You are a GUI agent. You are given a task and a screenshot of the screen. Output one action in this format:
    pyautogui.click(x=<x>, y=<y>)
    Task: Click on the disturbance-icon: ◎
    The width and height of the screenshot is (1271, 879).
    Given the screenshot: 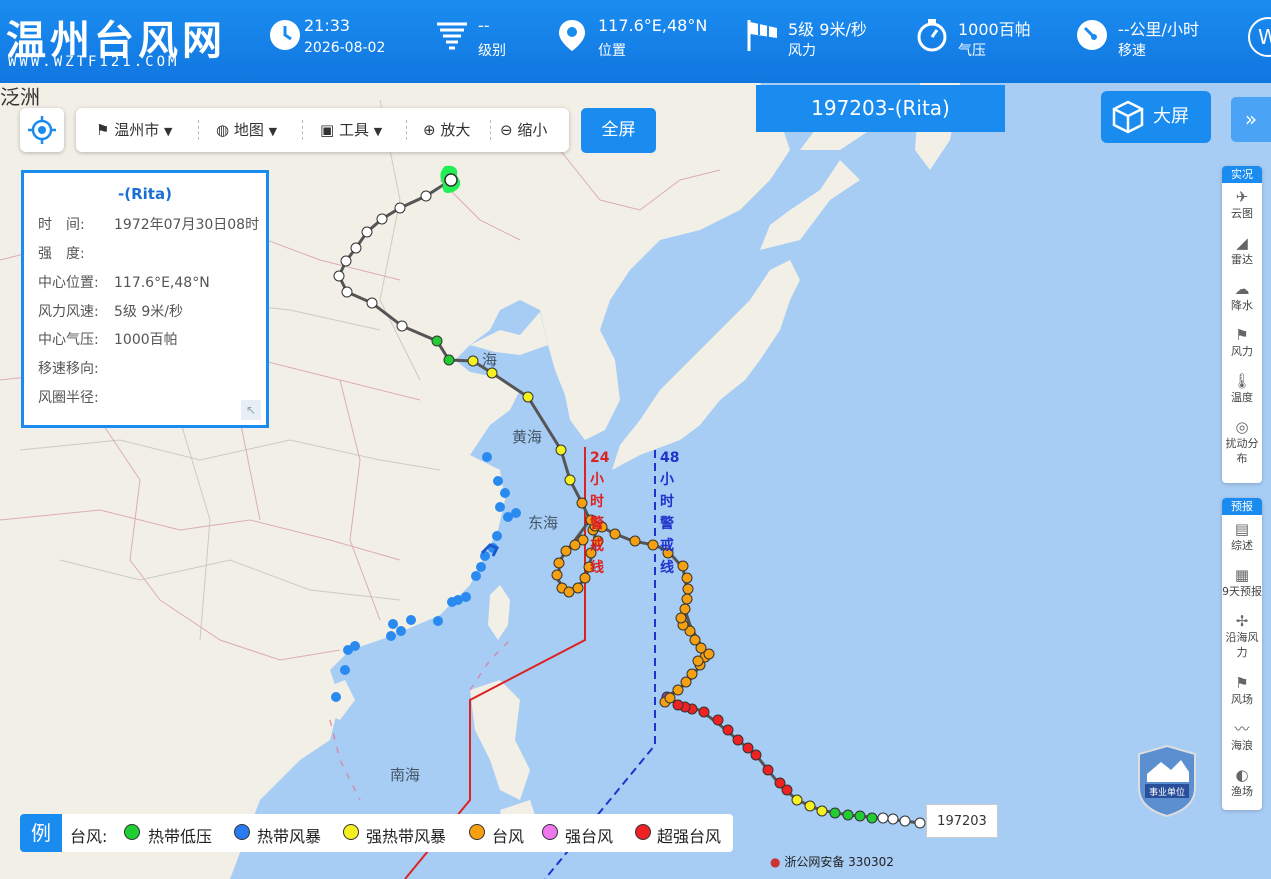 What is the action you would take?
    pyautogui.click(x=1242, y=427)
    